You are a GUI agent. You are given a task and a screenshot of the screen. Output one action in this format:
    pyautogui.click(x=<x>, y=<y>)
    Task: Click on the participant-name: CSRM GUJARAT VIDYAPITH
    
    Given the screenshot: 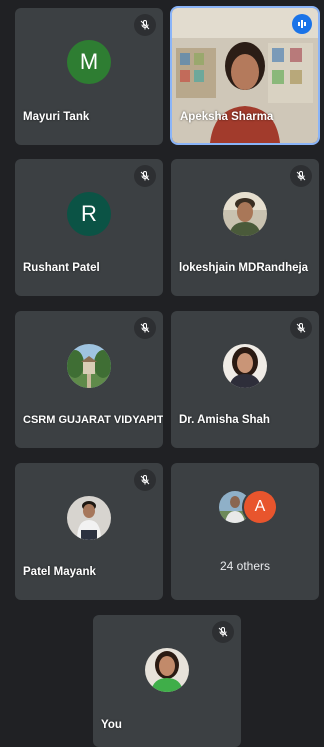 What is the action you would take?
    pyautogui.click(x=93, y=420)
    